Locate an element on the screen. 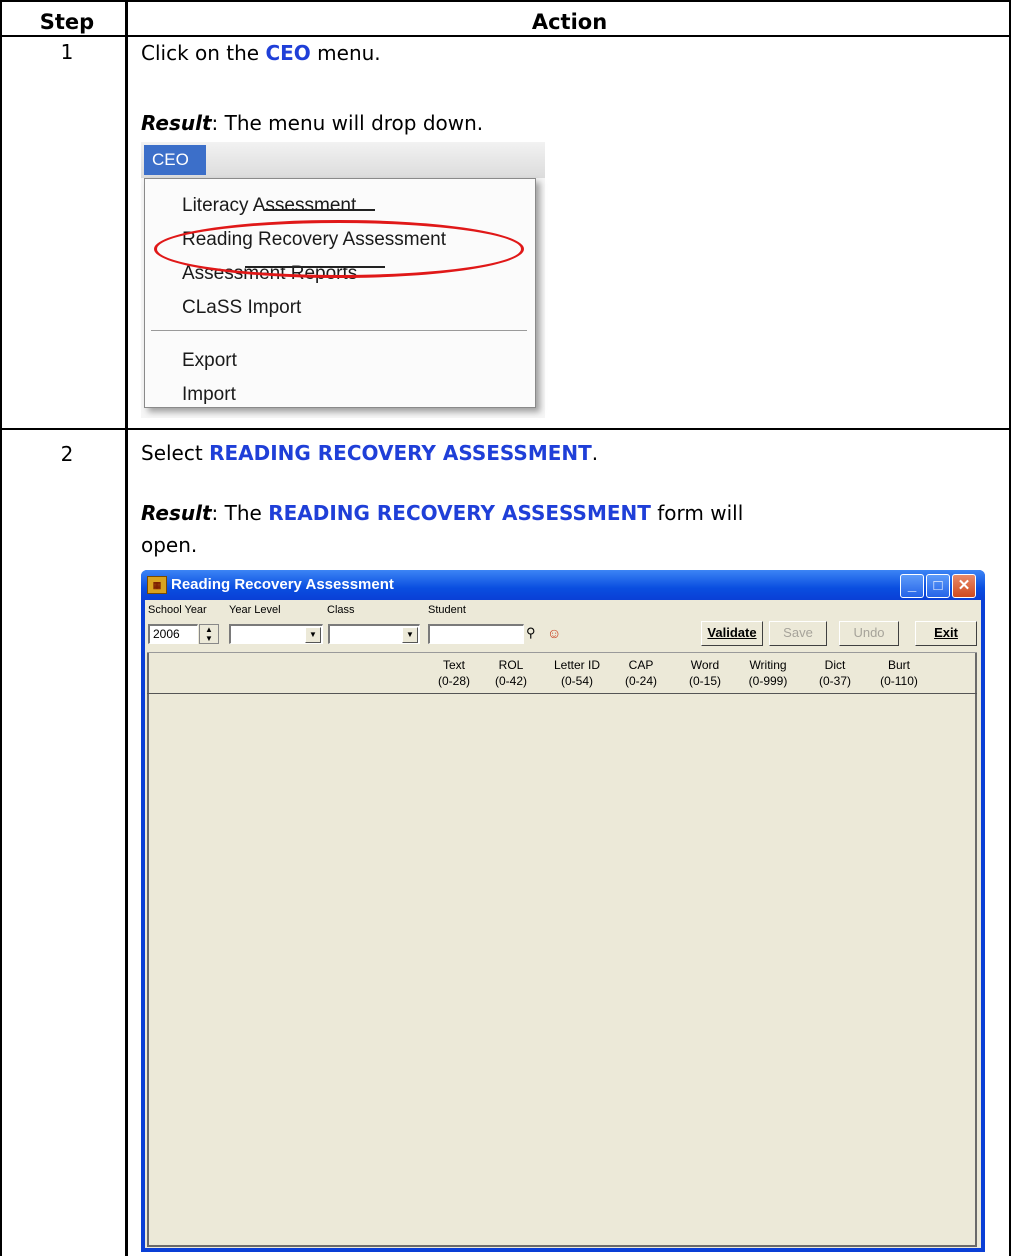  app-icon: ▦ is located at coordinates (157, 585).